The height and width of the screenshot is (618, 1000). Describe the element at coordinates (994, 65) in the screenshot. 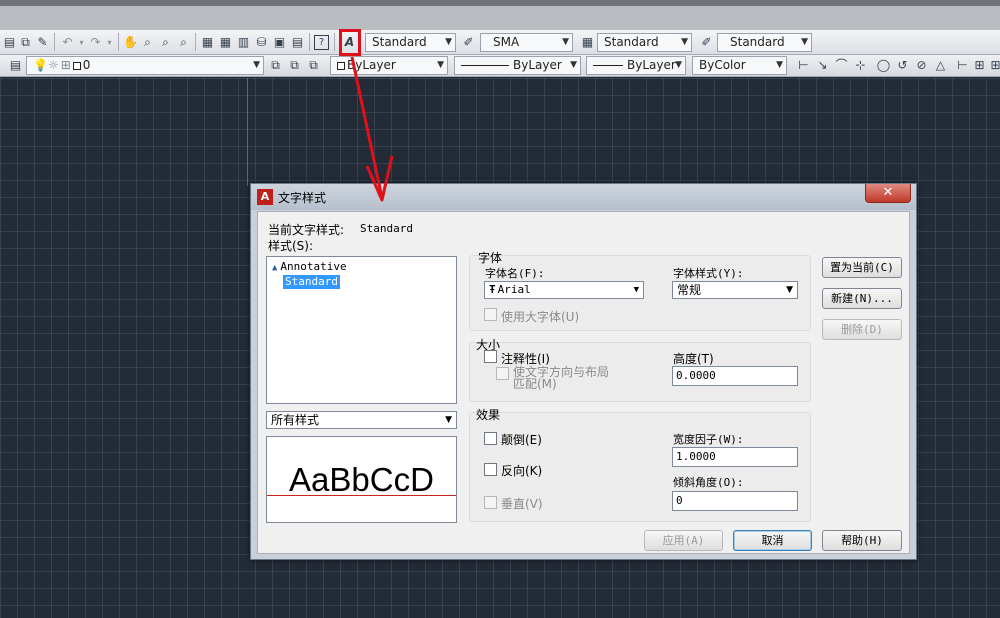

I see `continue-icon: ⊞` at that location.